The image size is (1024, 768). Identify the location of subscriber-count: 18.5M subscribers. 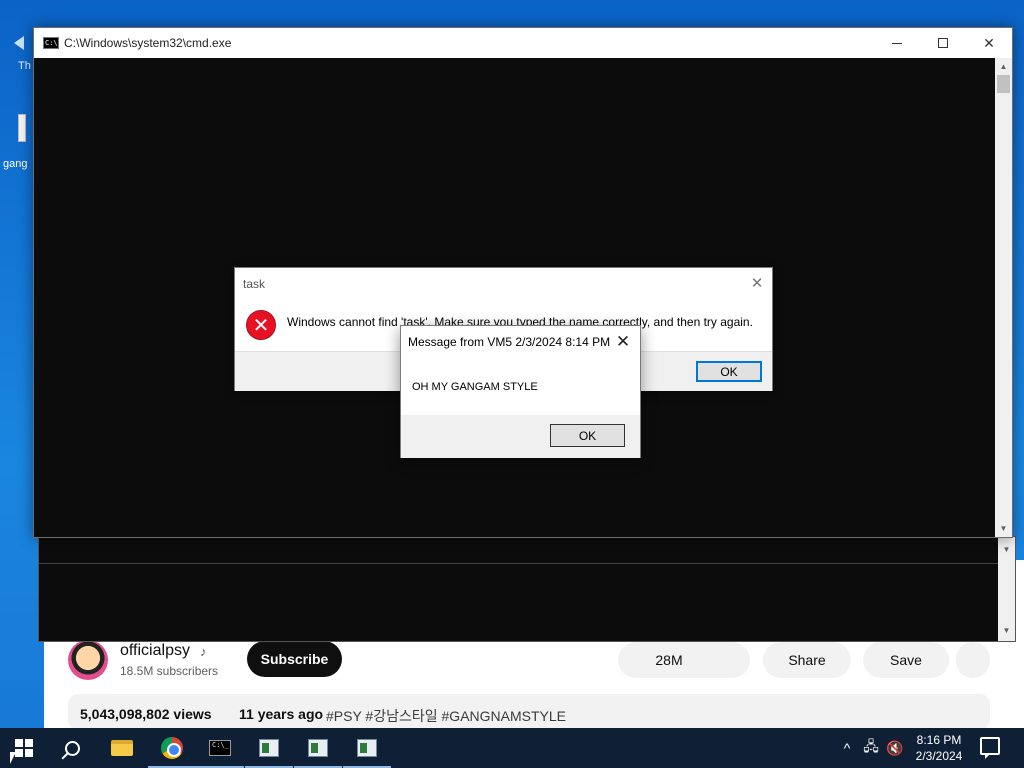
(169, 671).